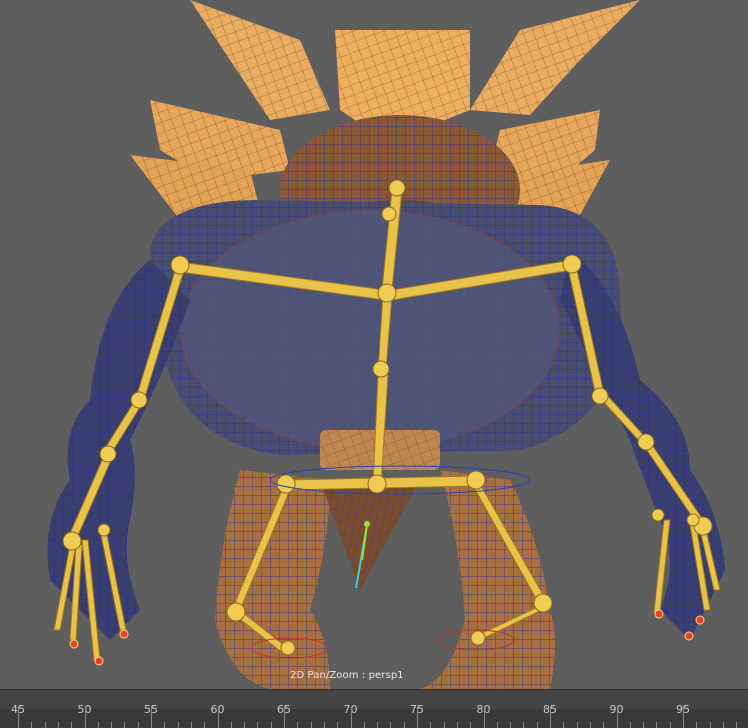 The height and width of the screenshot is (728, 748). I want to click on time-slider: 4550556065707580859095, so click(374, 708).